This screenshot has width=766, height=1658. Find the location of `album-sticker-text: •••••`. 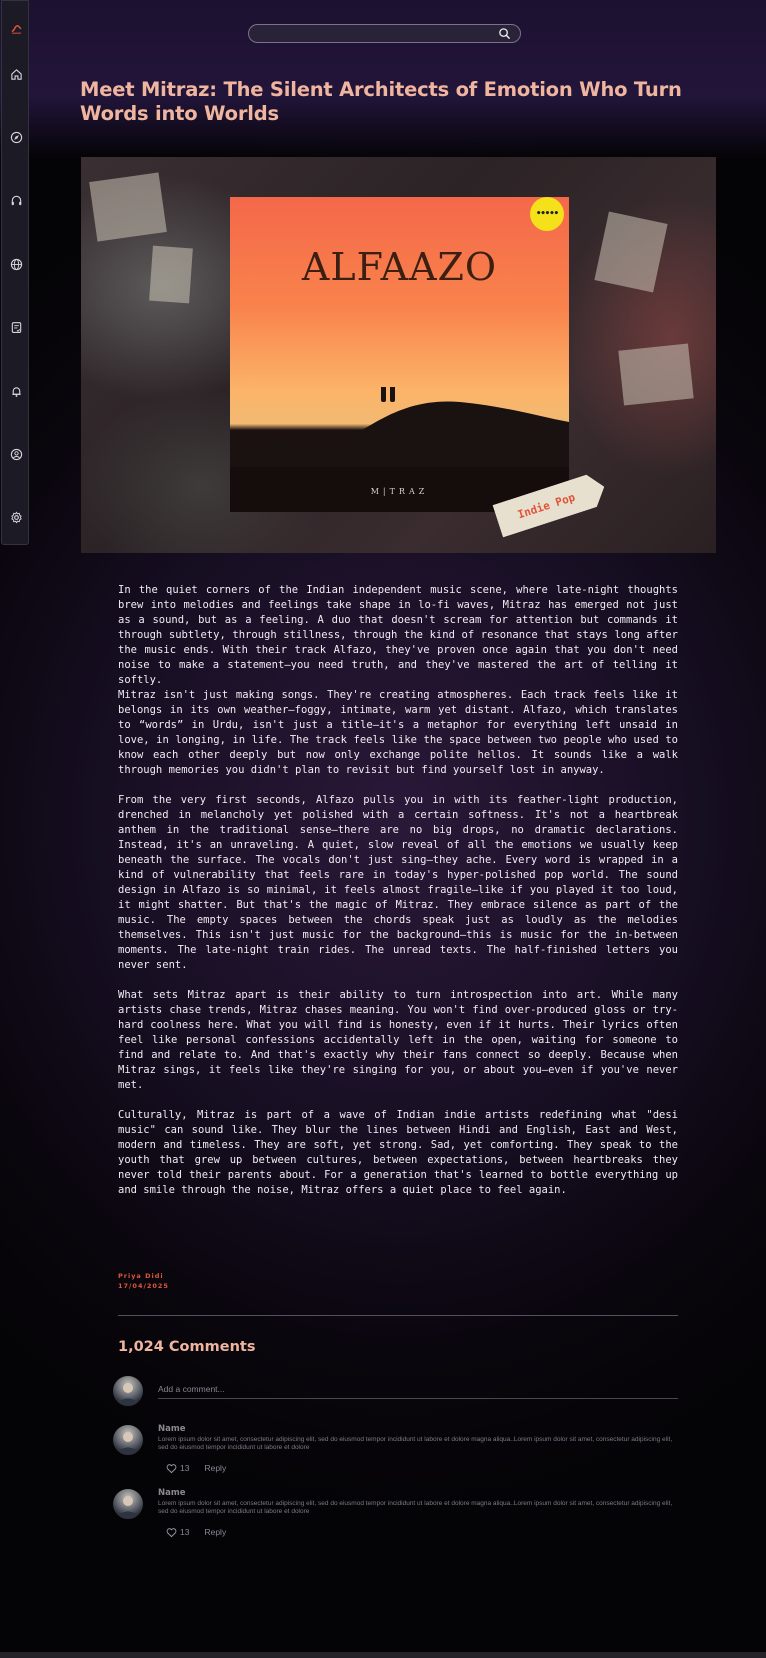

album-sticker-text: ••••• is located at coordinates (547, 214).